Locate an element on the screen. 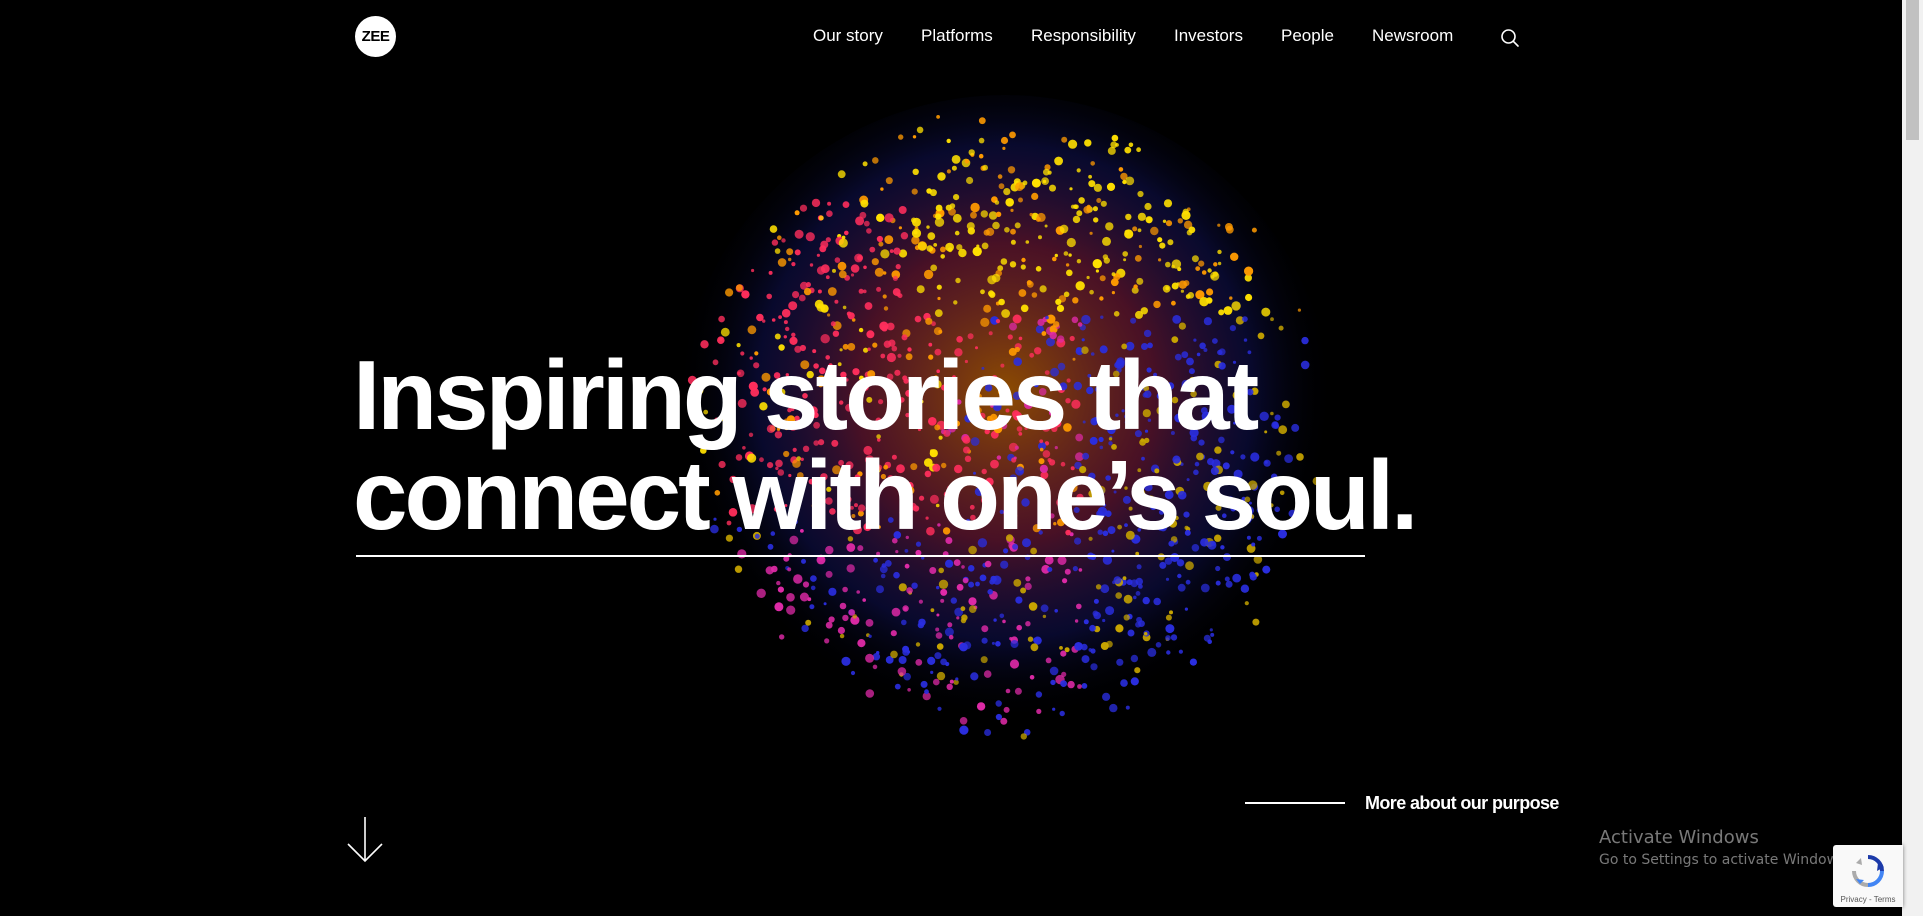 Image resolution: width=1923 pixels, height=916 pixels. search-icon is located at coordinates (1510, 38).